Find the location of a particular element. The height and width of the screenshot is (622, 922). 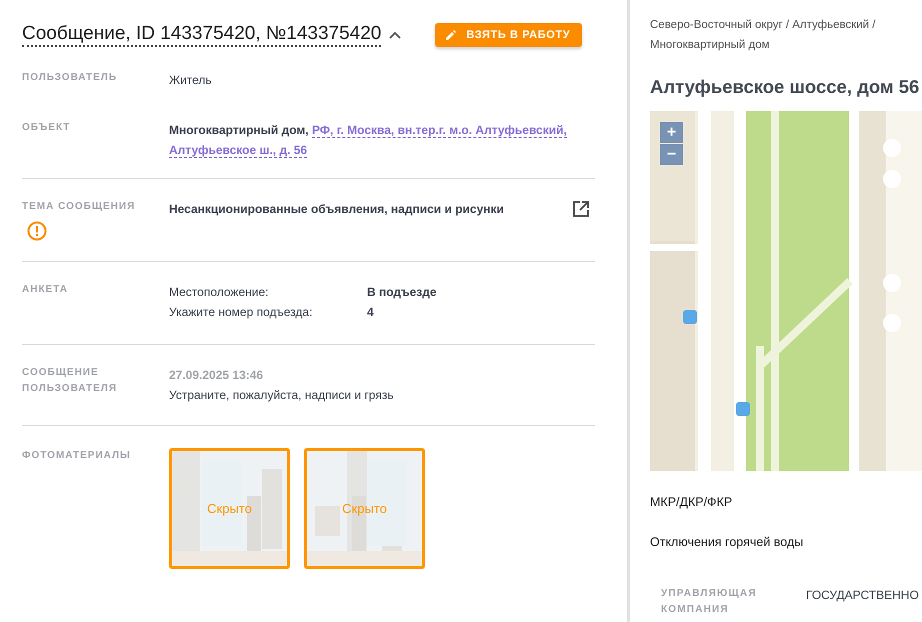

message-date: 27.09.2025 13:46 is located at coordinates (216, 375).